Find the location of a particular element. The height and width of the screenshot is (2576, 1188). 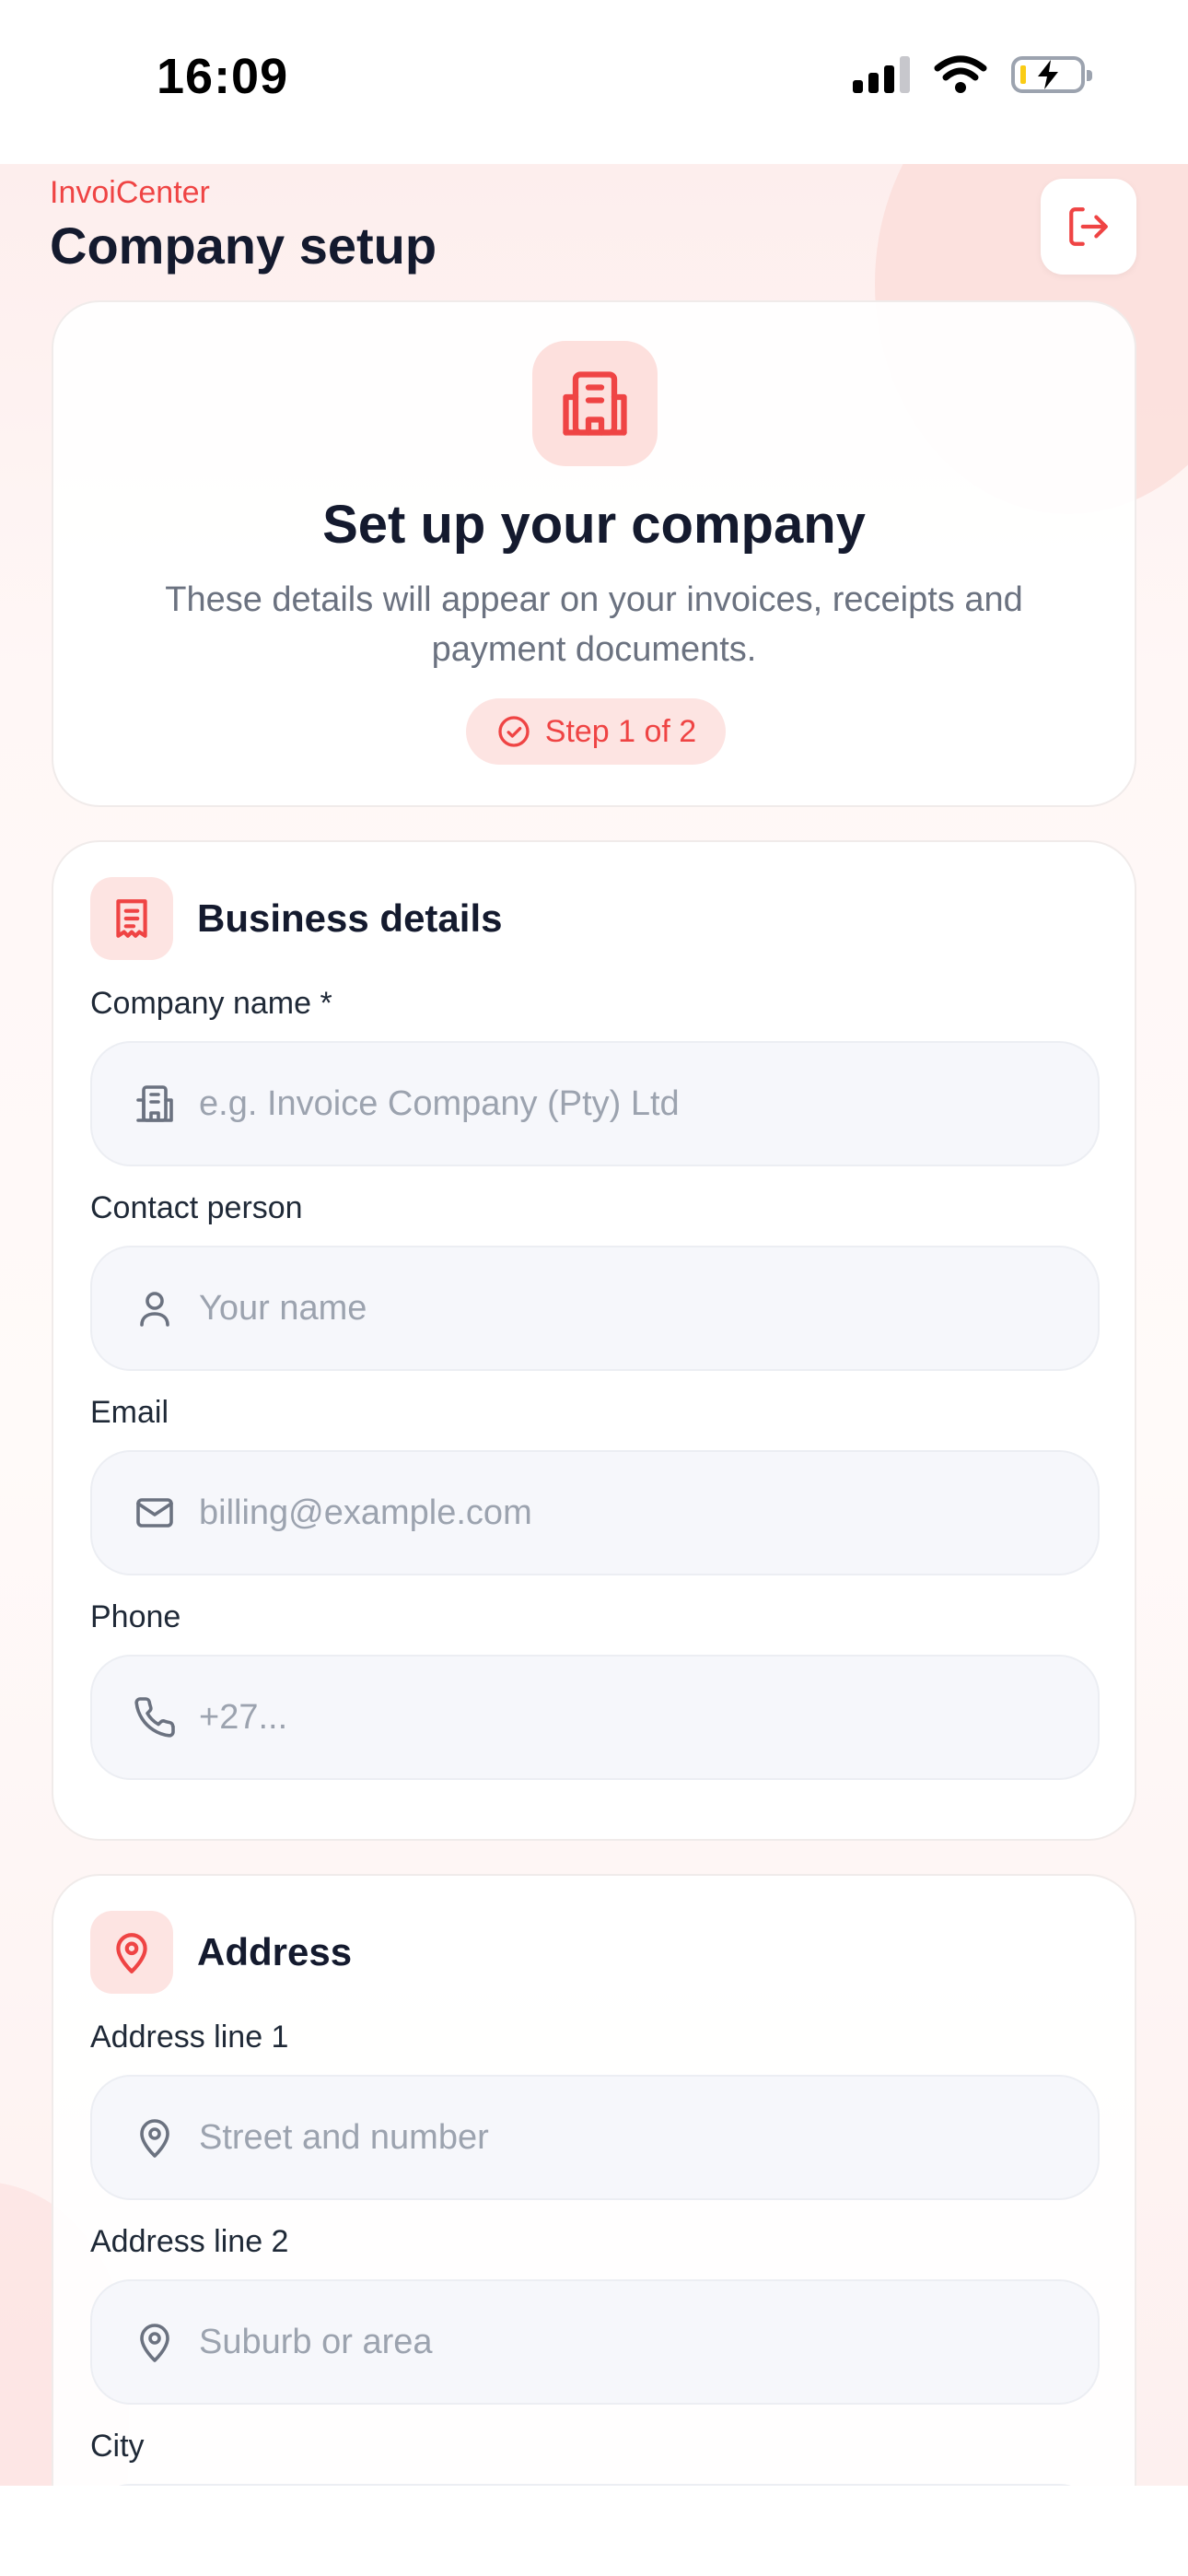

address-line2-input is located at coordinates (647, 2342).